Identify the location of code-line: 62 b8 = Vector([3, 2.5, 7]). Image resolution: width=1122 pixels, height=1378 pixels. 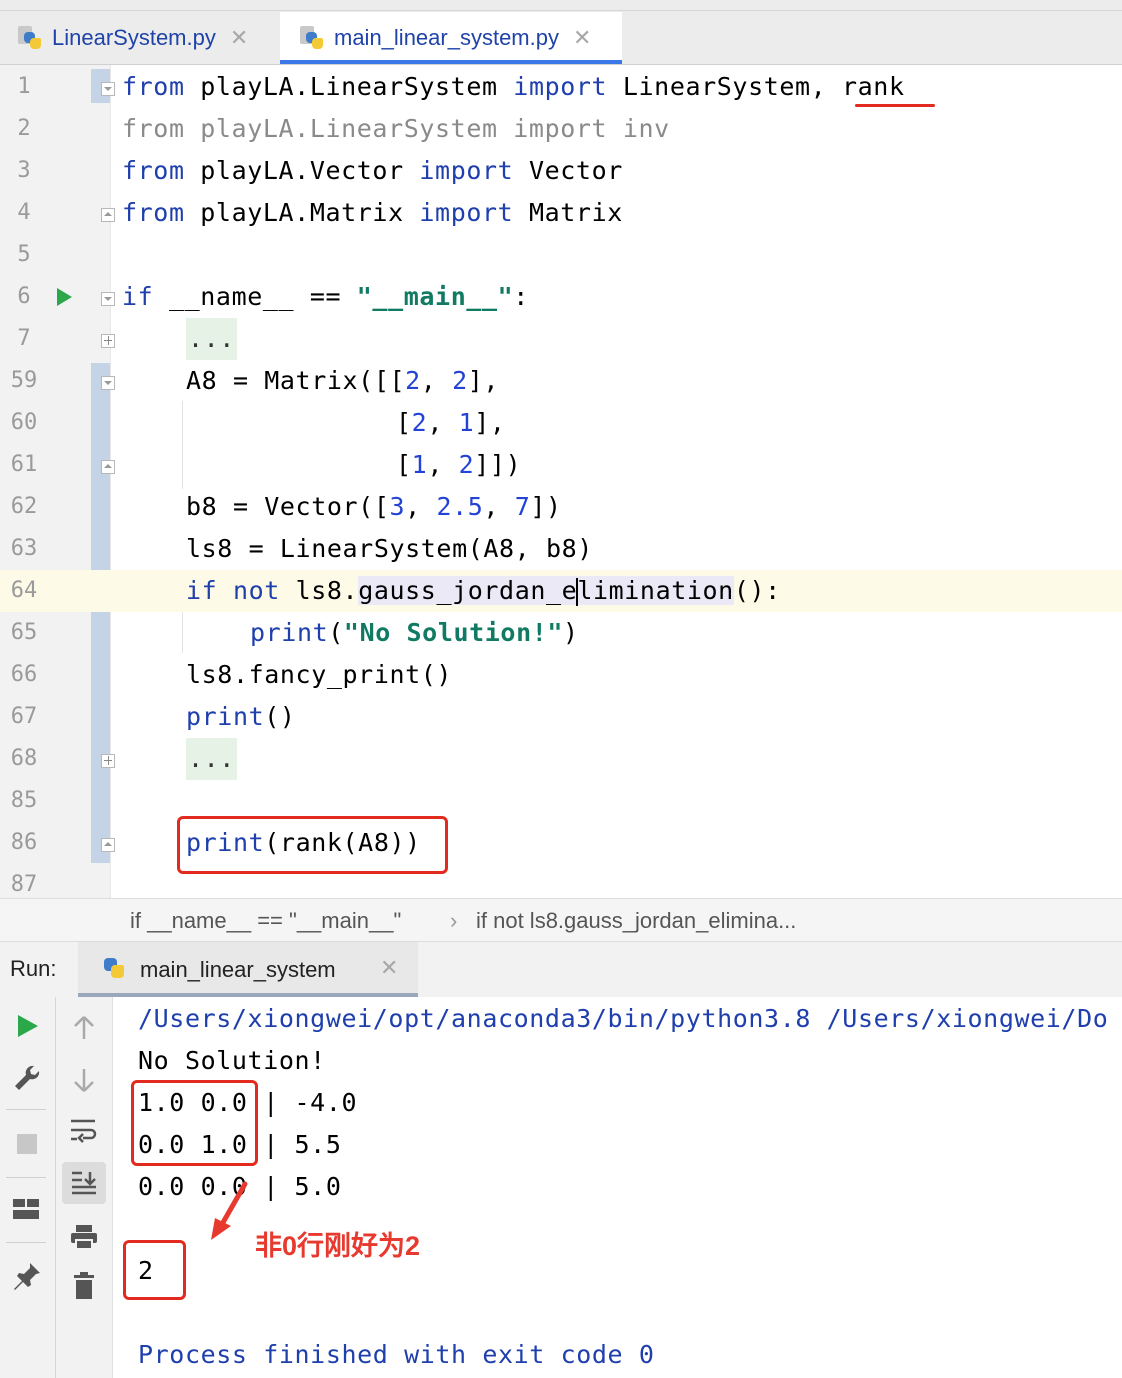
(561, 507).